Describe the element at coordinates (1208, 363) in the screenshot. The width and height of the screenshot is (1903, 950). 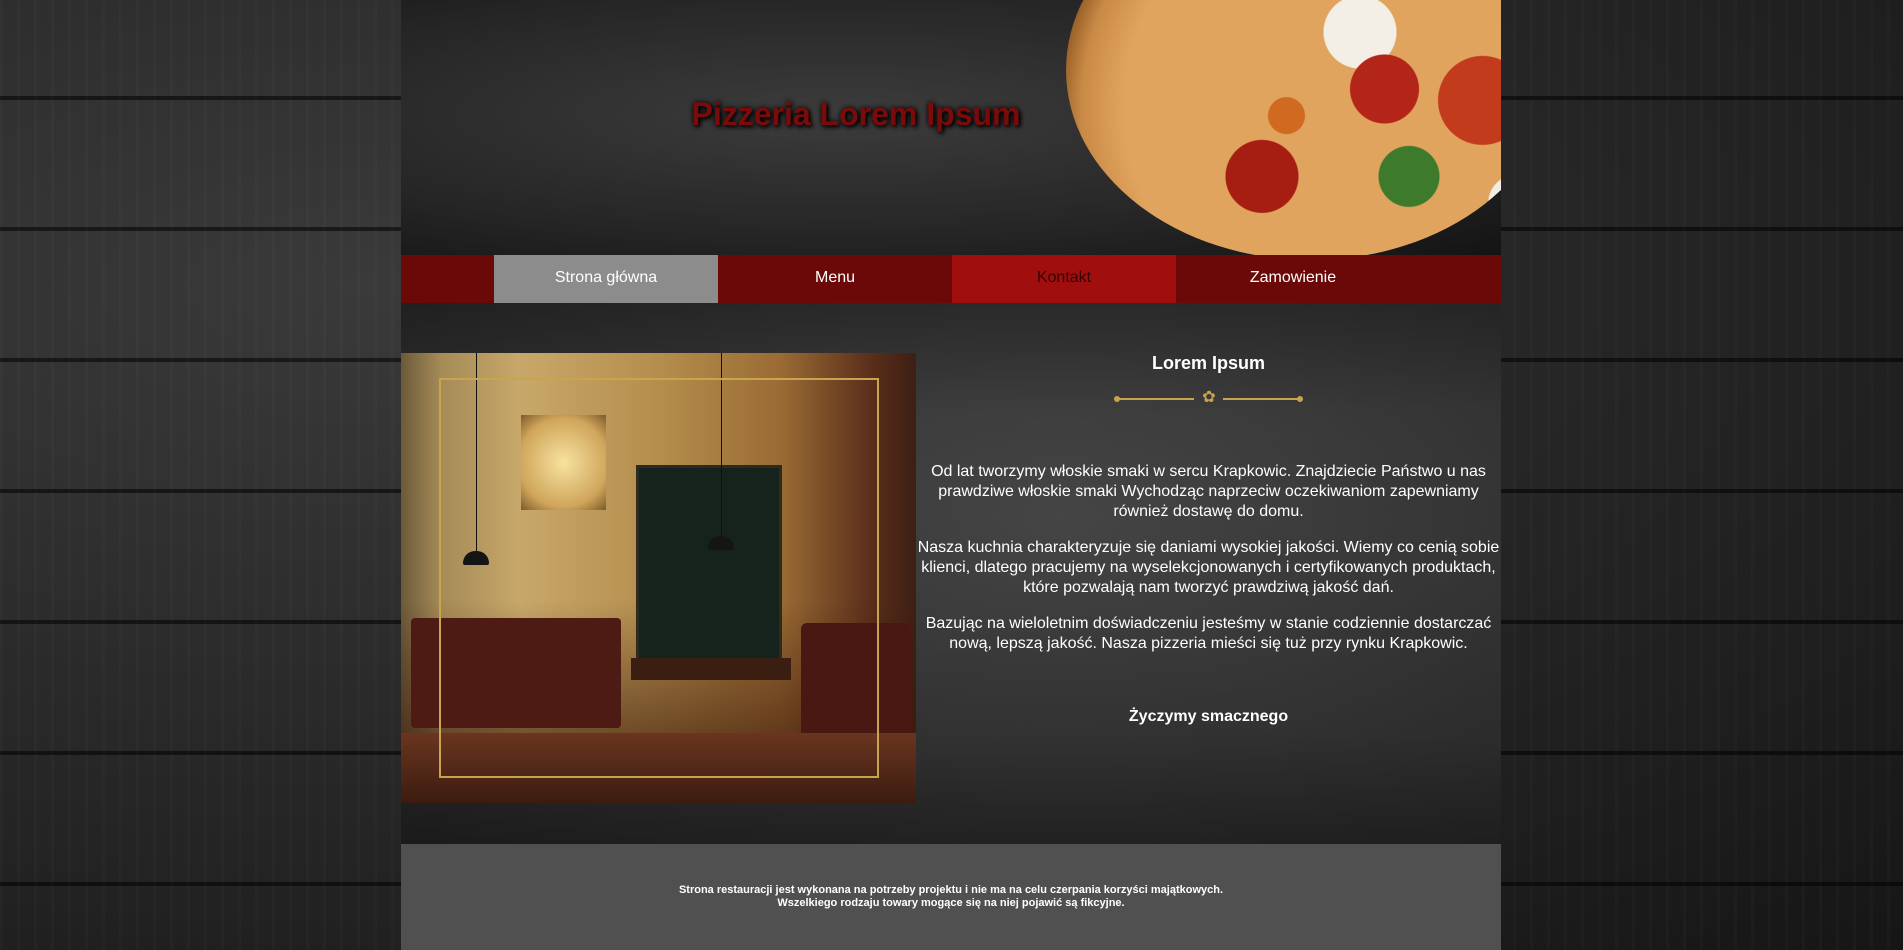
I see `section-heading: Lorem Ipsum` at that location.